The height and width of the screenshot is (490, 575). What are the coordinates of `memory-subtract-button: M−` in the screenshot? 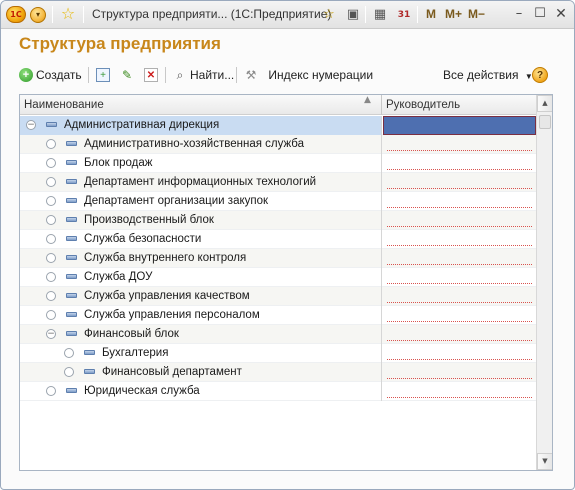 It's located at (476, 14).